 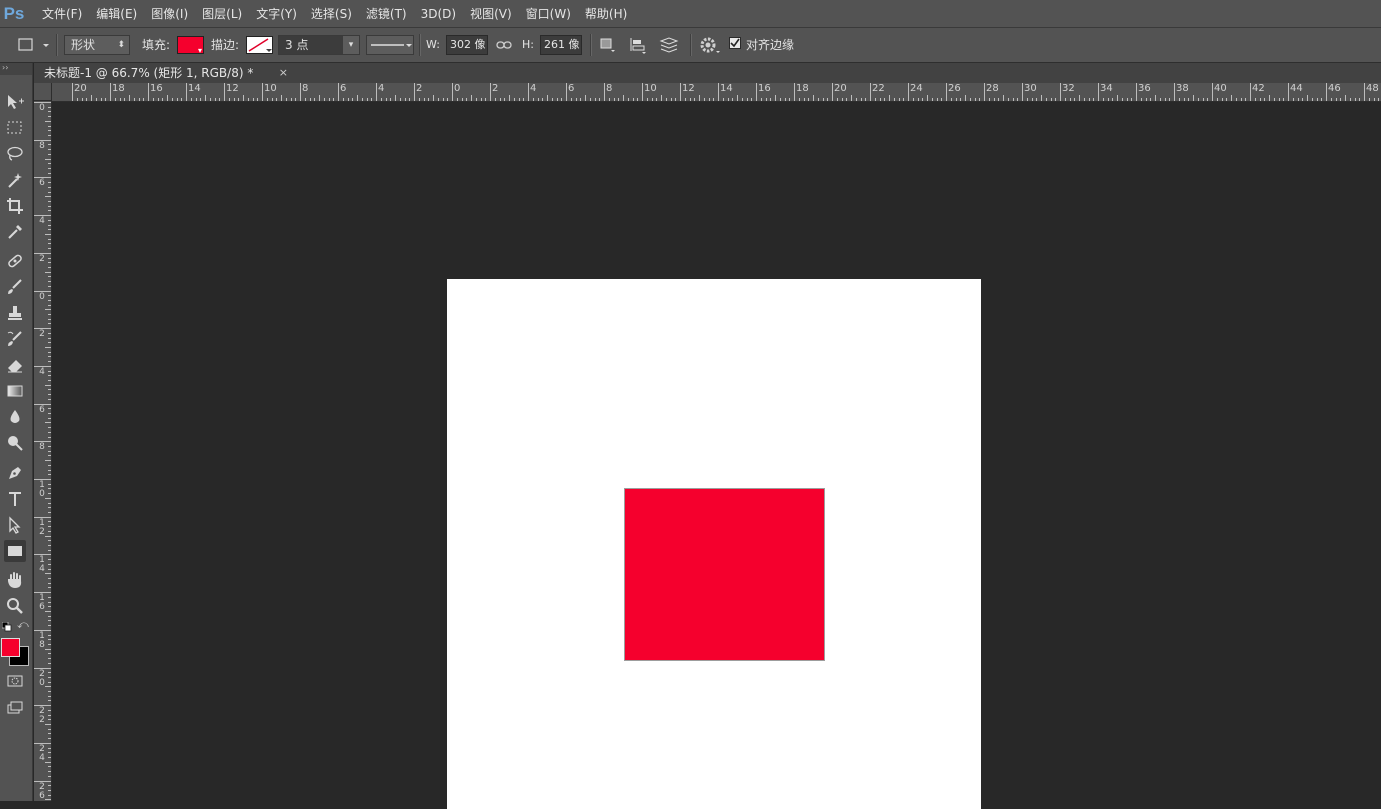 I want to click on fill-color-swatch: ▾, so click(x=190, y=45).